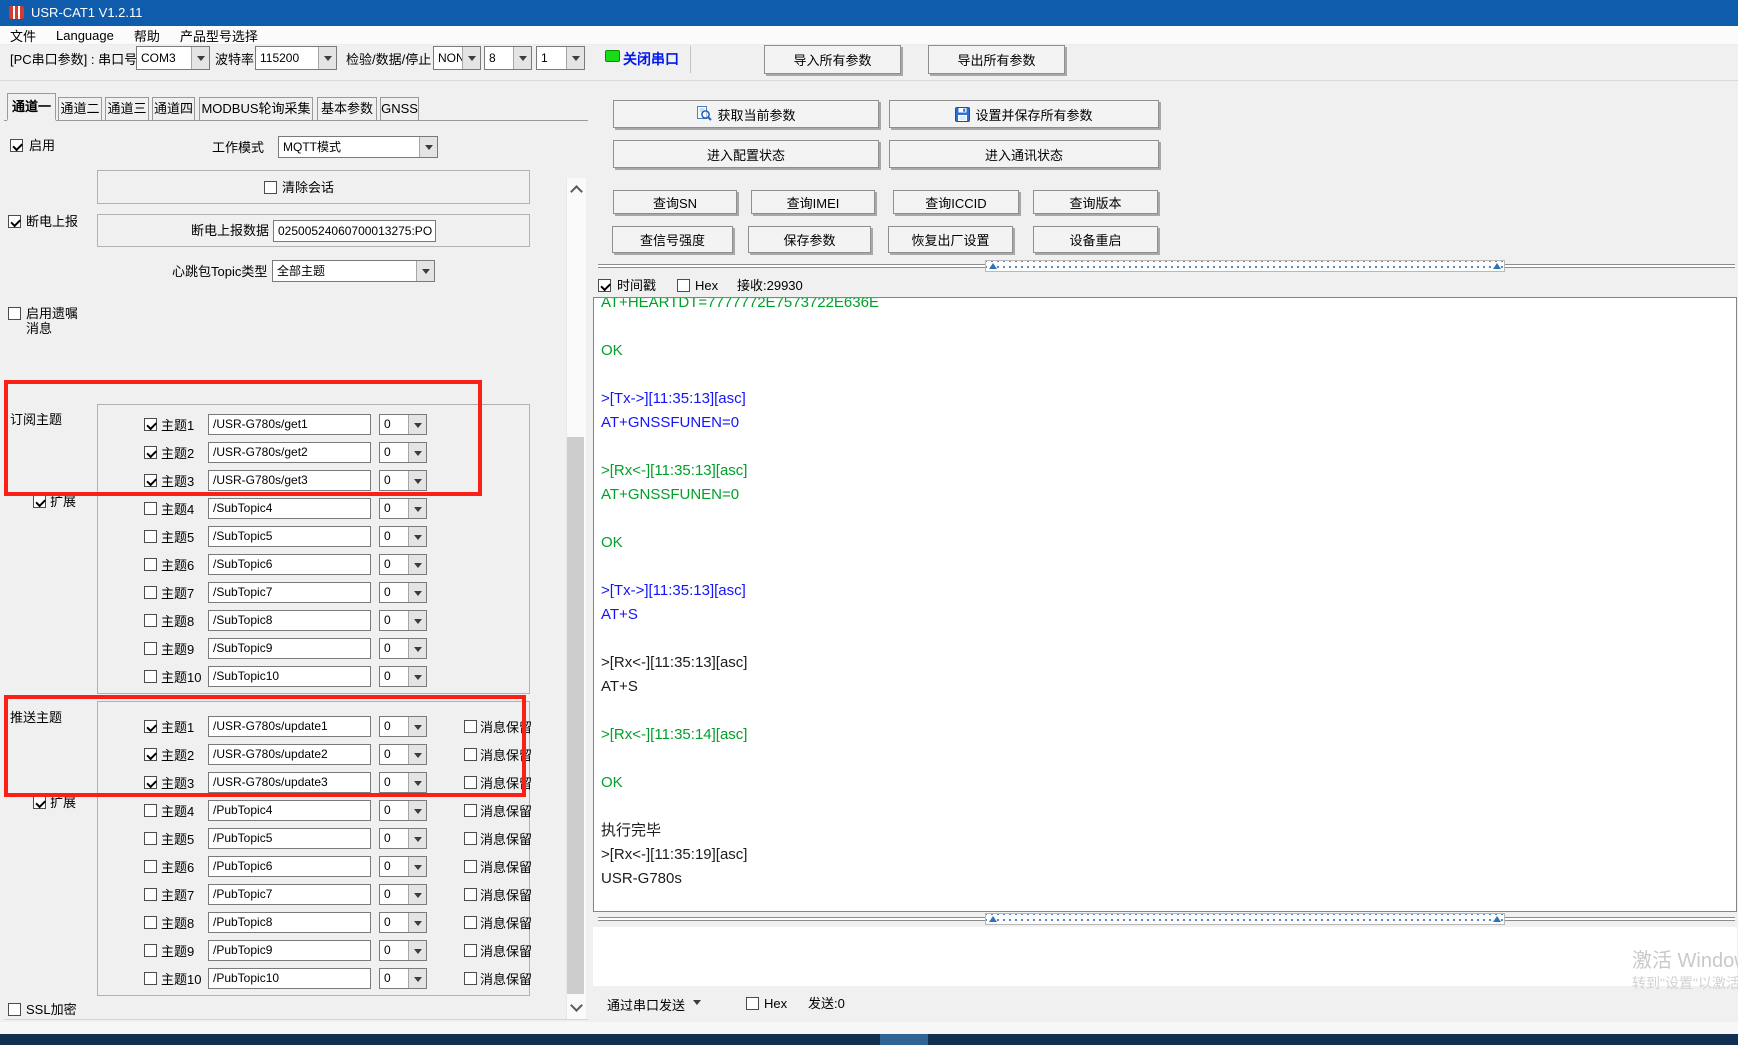  What do you see at coordinates (399, 108) in the screenshot?
I see `tab-gnss: GNSS` at bounding box center [399, 108].